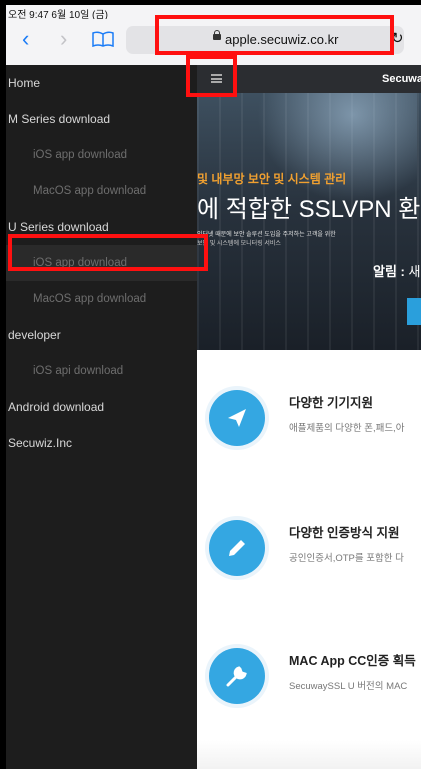  What do you see at coordinates (344, 533) in the screenshot?
I see `feature-title: 다양한 인증방식 지원` at bounding box center [344, 533].